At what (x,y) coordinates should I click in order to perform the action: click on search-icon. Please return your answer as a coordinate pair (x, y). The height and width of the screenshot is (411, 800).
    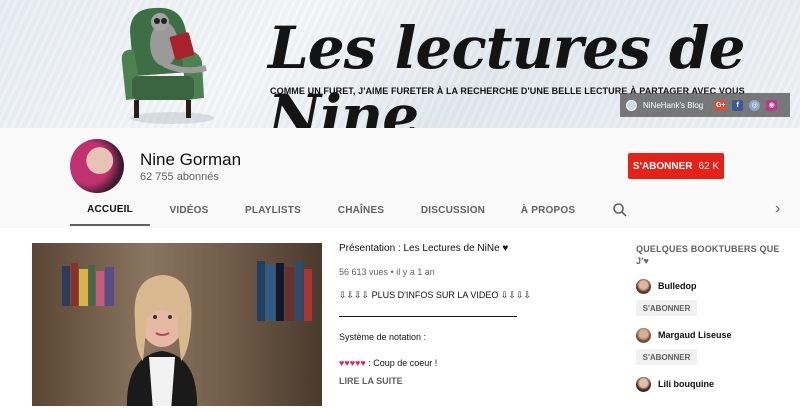
    Looking at the image, I should click on (620, 210).